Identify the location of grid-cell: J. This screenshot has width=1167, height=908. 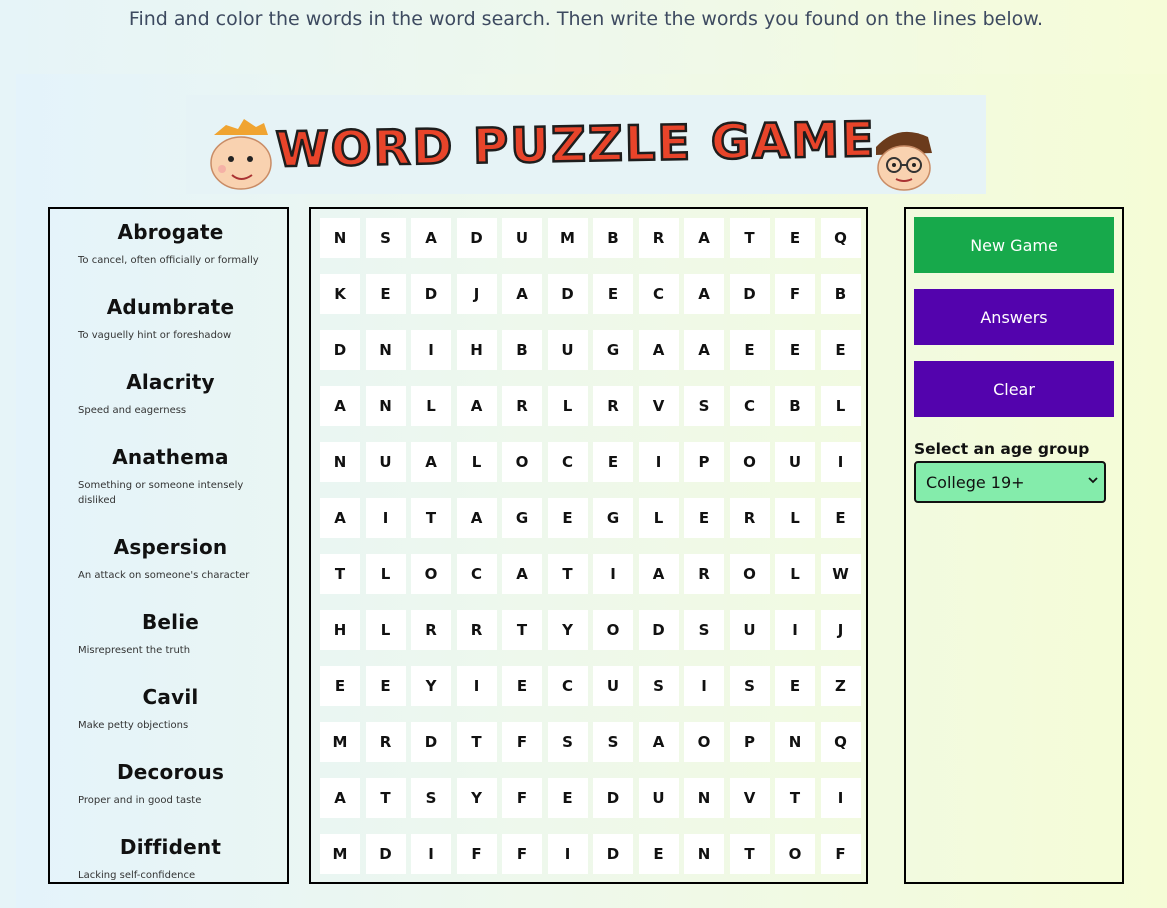
(476, 294).